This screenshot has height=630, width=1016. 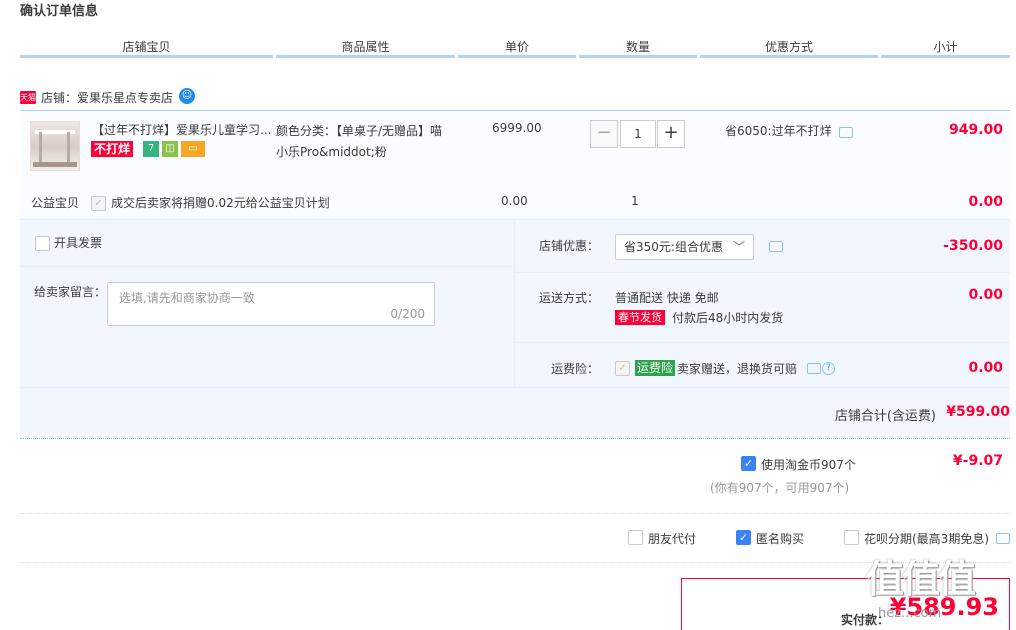 I want to click on charity-price: 0.00, so click(x=514, y=201).